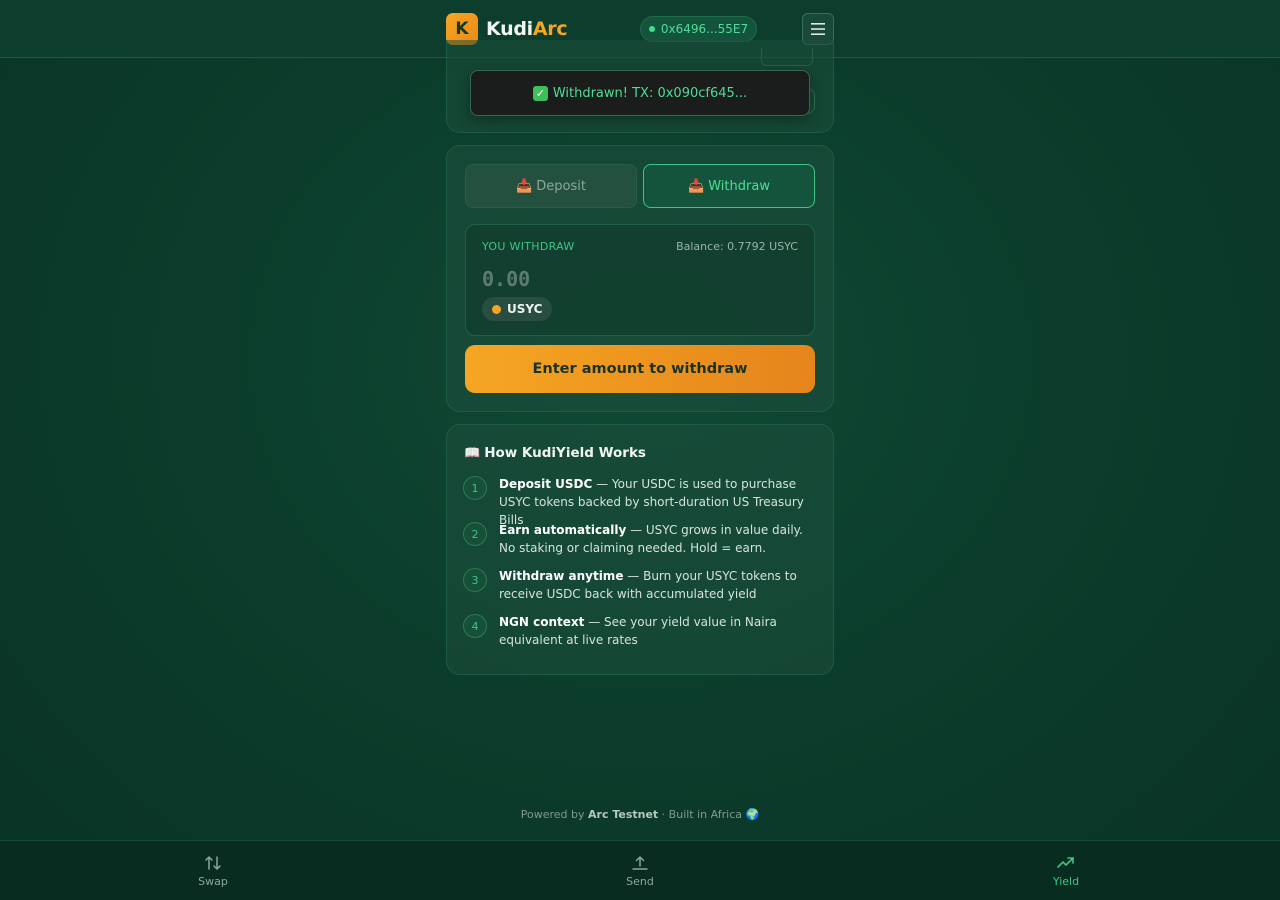 Image resolution: width=1280 pixels, height=900 pixels. What do you see at coordinates (496, 309) in the screenshot?
I see `usyc-token-icon` at bounding box center [496, 309].